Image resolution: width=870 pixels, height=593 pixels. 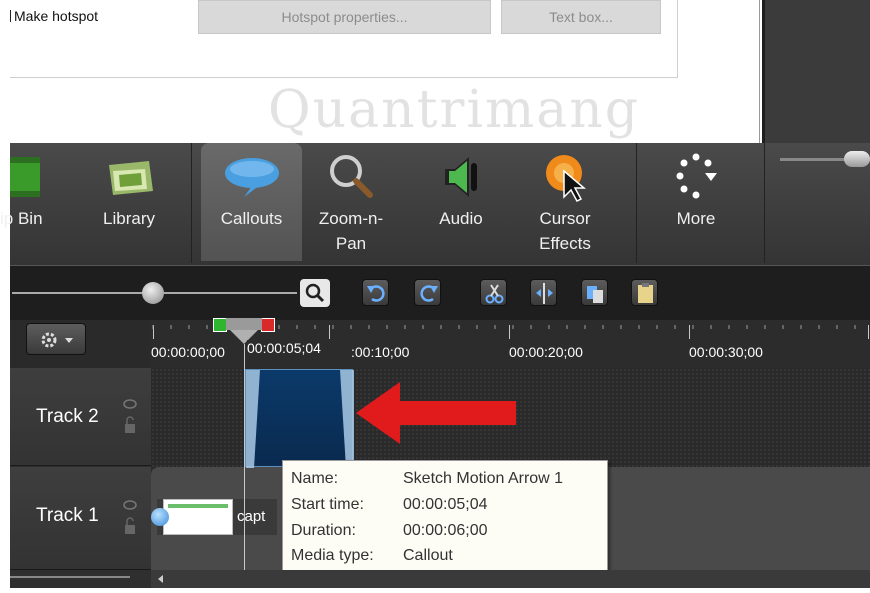 I want to click on tab-callouts: Callouts, so click(x=251, y=202).